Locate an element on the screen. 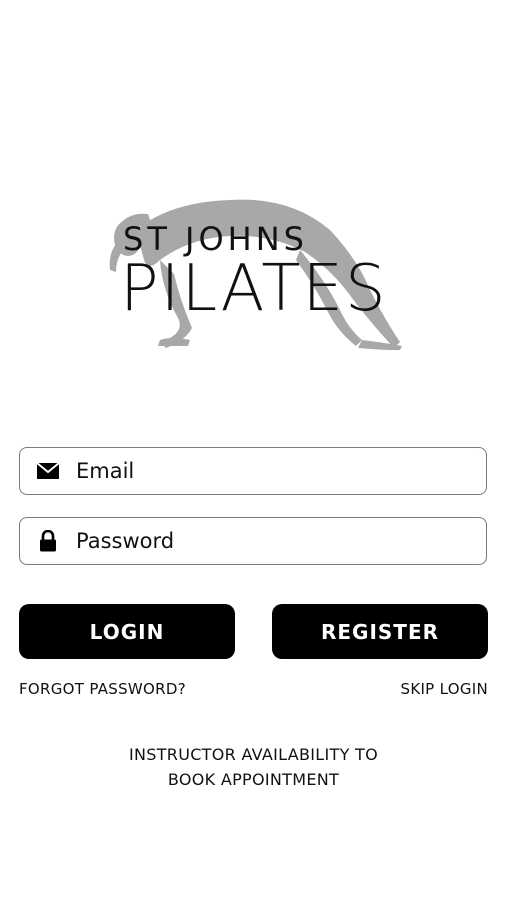  email-field is located at coordinates (253, 471).